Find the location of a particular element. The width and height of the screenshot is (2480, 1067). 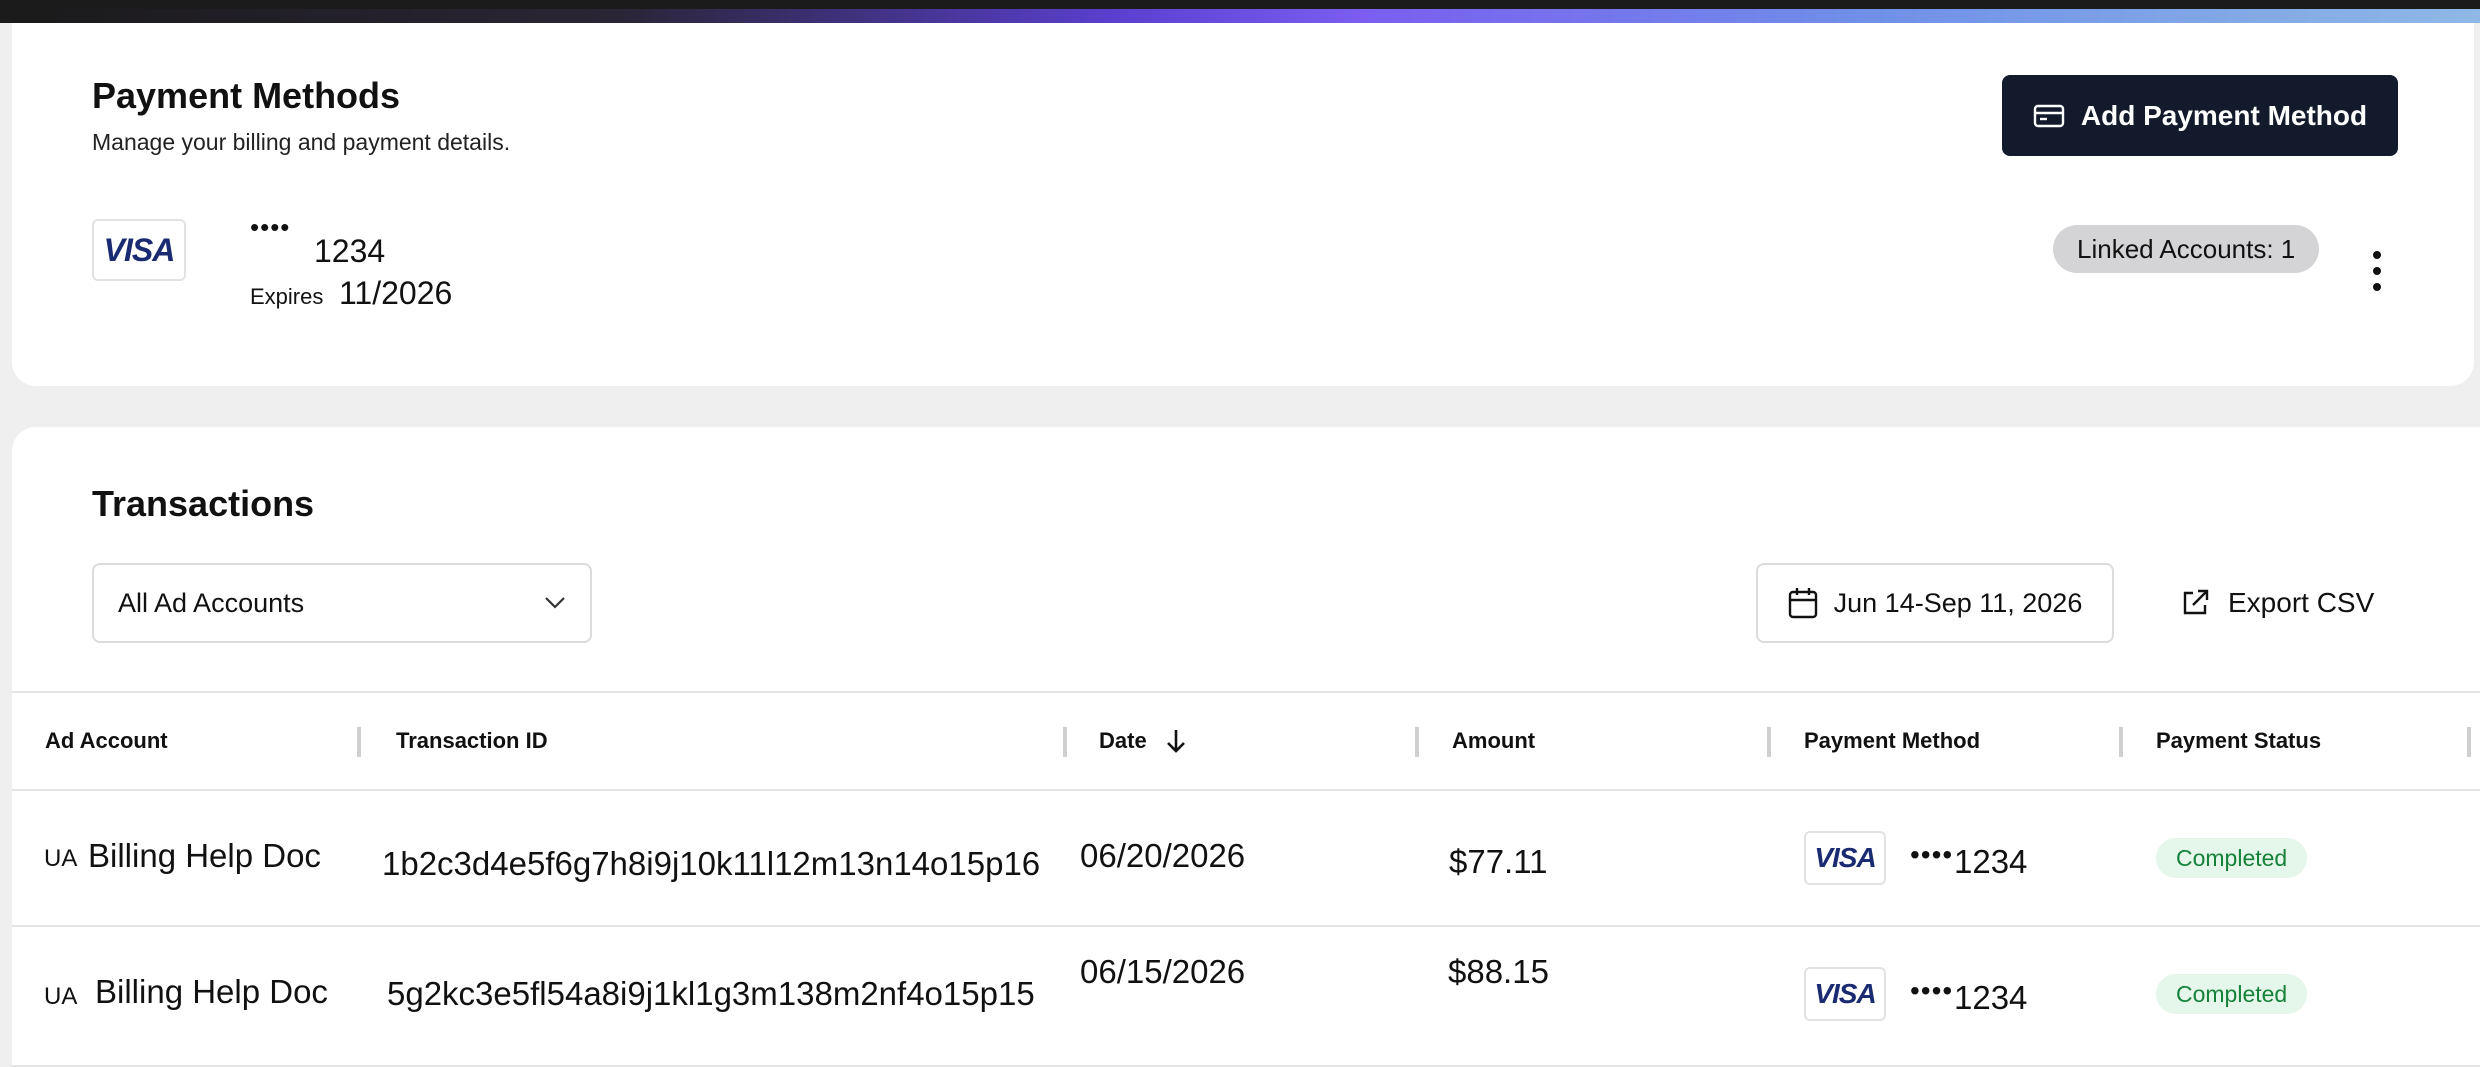

card-expires-value: 11/2026 is located at coordinates (396, 293).